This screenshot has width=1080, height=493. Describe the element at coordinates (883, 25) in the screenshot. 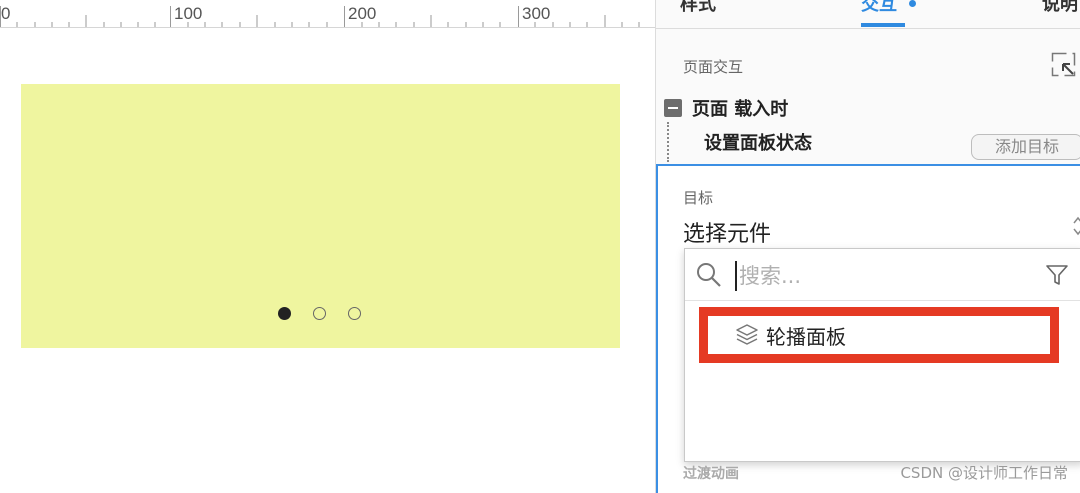

I see `active-tab-underline` at that location.